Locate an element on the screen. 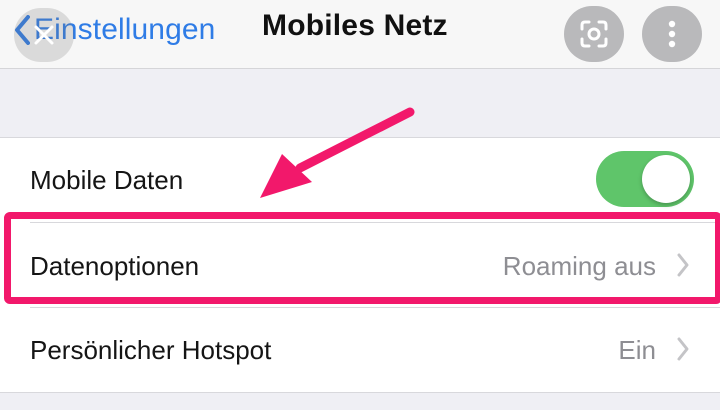  lens-scan-icon is located at coordinates (594, 34).